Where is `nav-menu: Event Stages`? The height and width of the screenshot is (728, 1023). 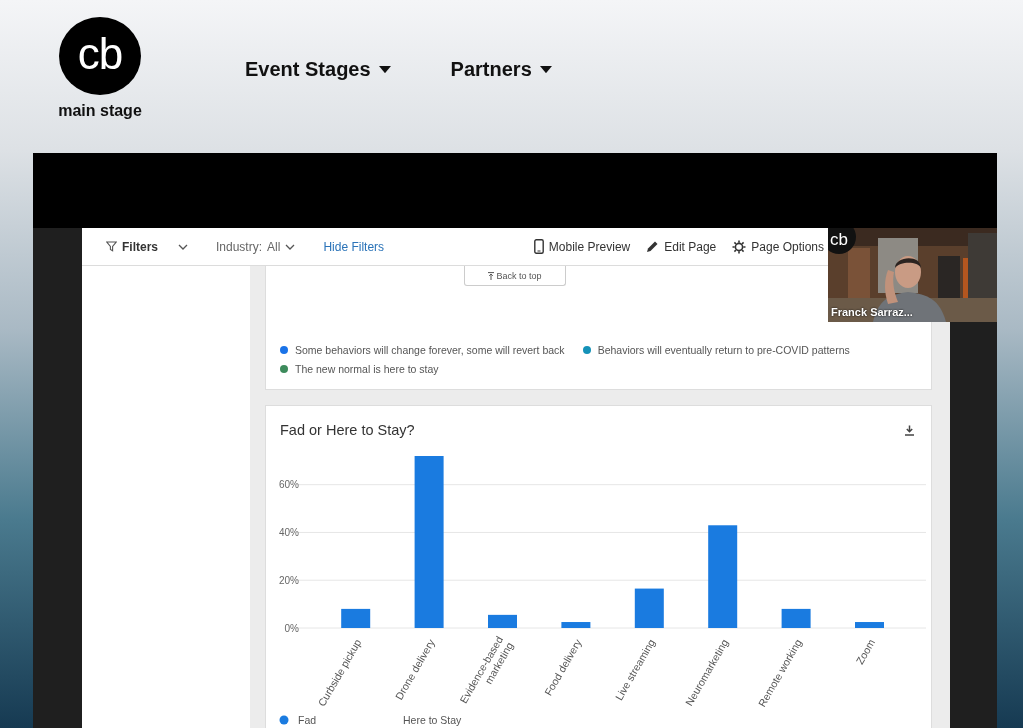
nav-menu: Event Stages is located at coordinates (318, 69).